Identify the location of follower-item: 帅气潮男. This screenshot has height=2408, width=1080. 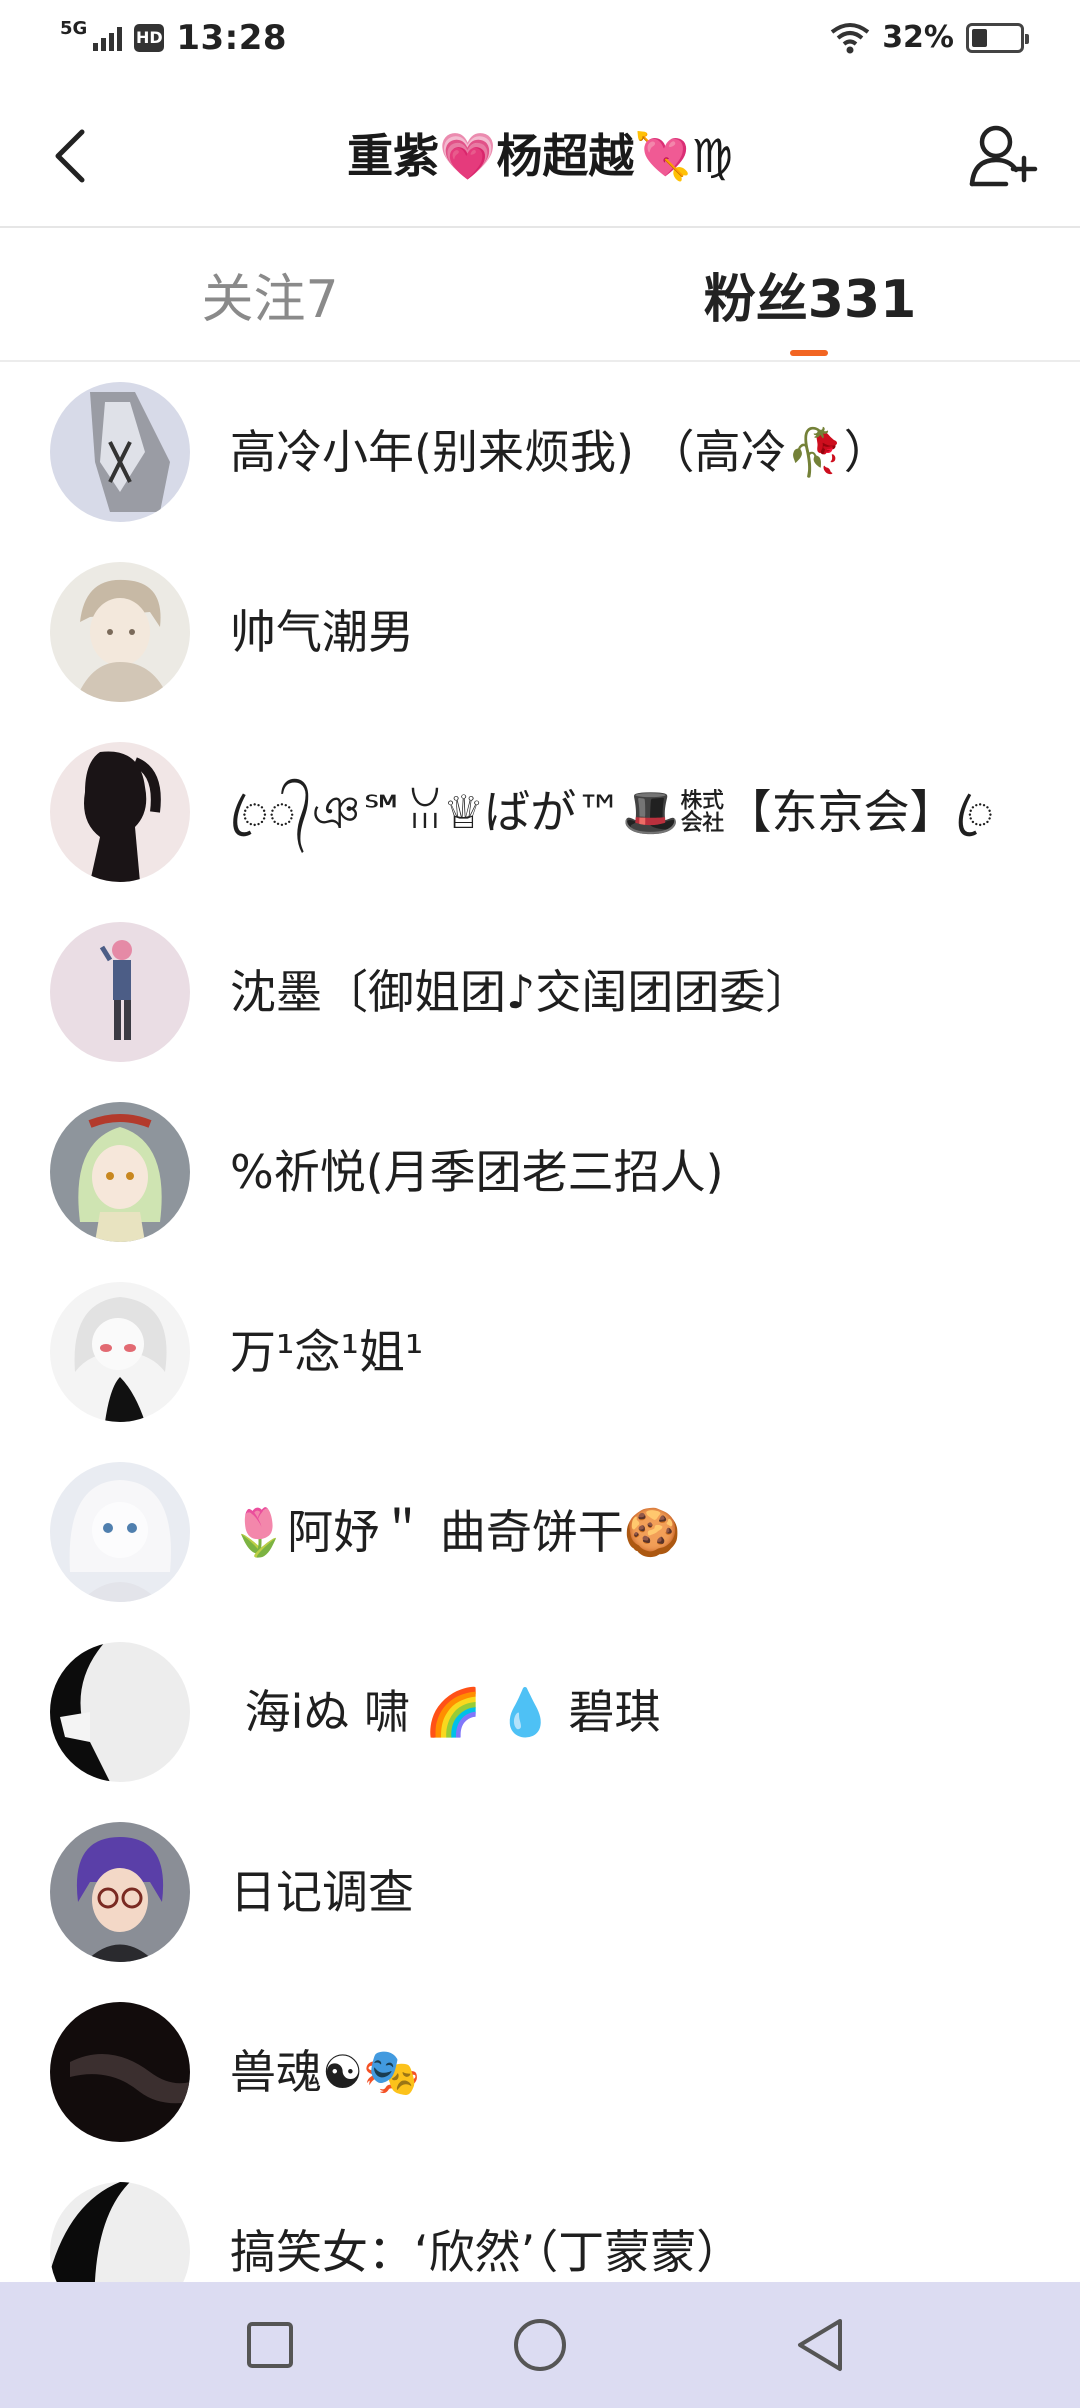
(540, 632).